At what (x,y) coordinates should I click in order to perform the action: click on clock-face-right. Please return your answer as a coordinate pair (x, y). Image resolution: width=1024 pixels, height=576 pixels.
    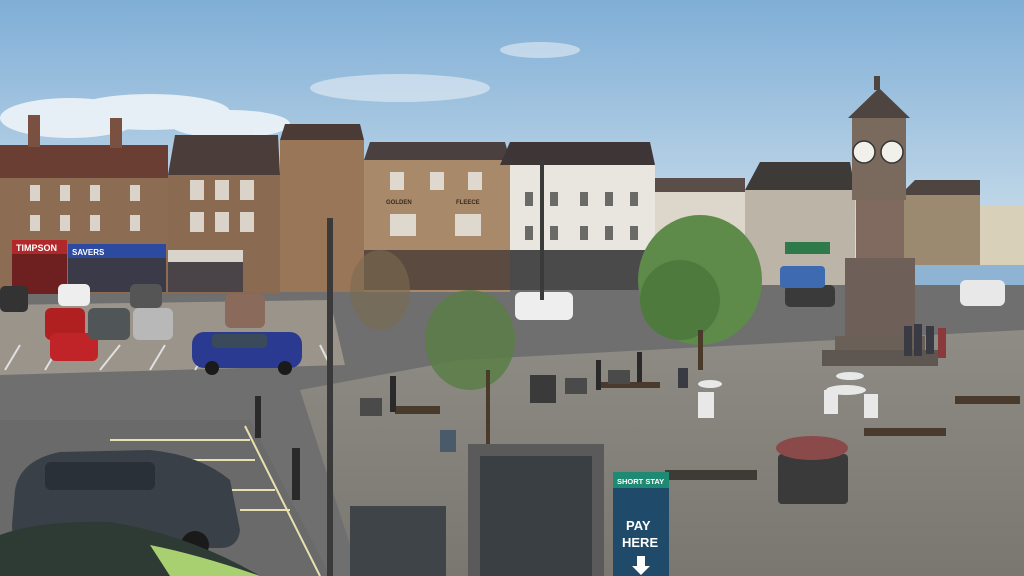
    Looking at the image, I should click on (892, 152).